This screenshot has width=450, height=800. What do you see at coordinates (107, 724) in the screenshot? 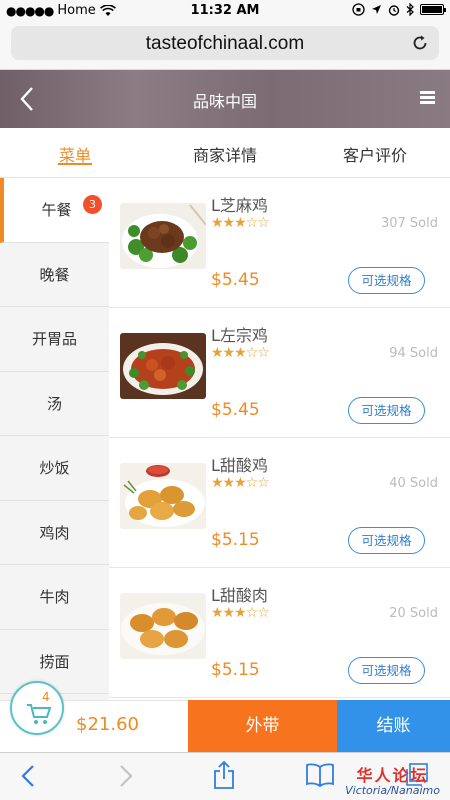
I see `cart-total: $21.60` at bounding box center [107, 724].